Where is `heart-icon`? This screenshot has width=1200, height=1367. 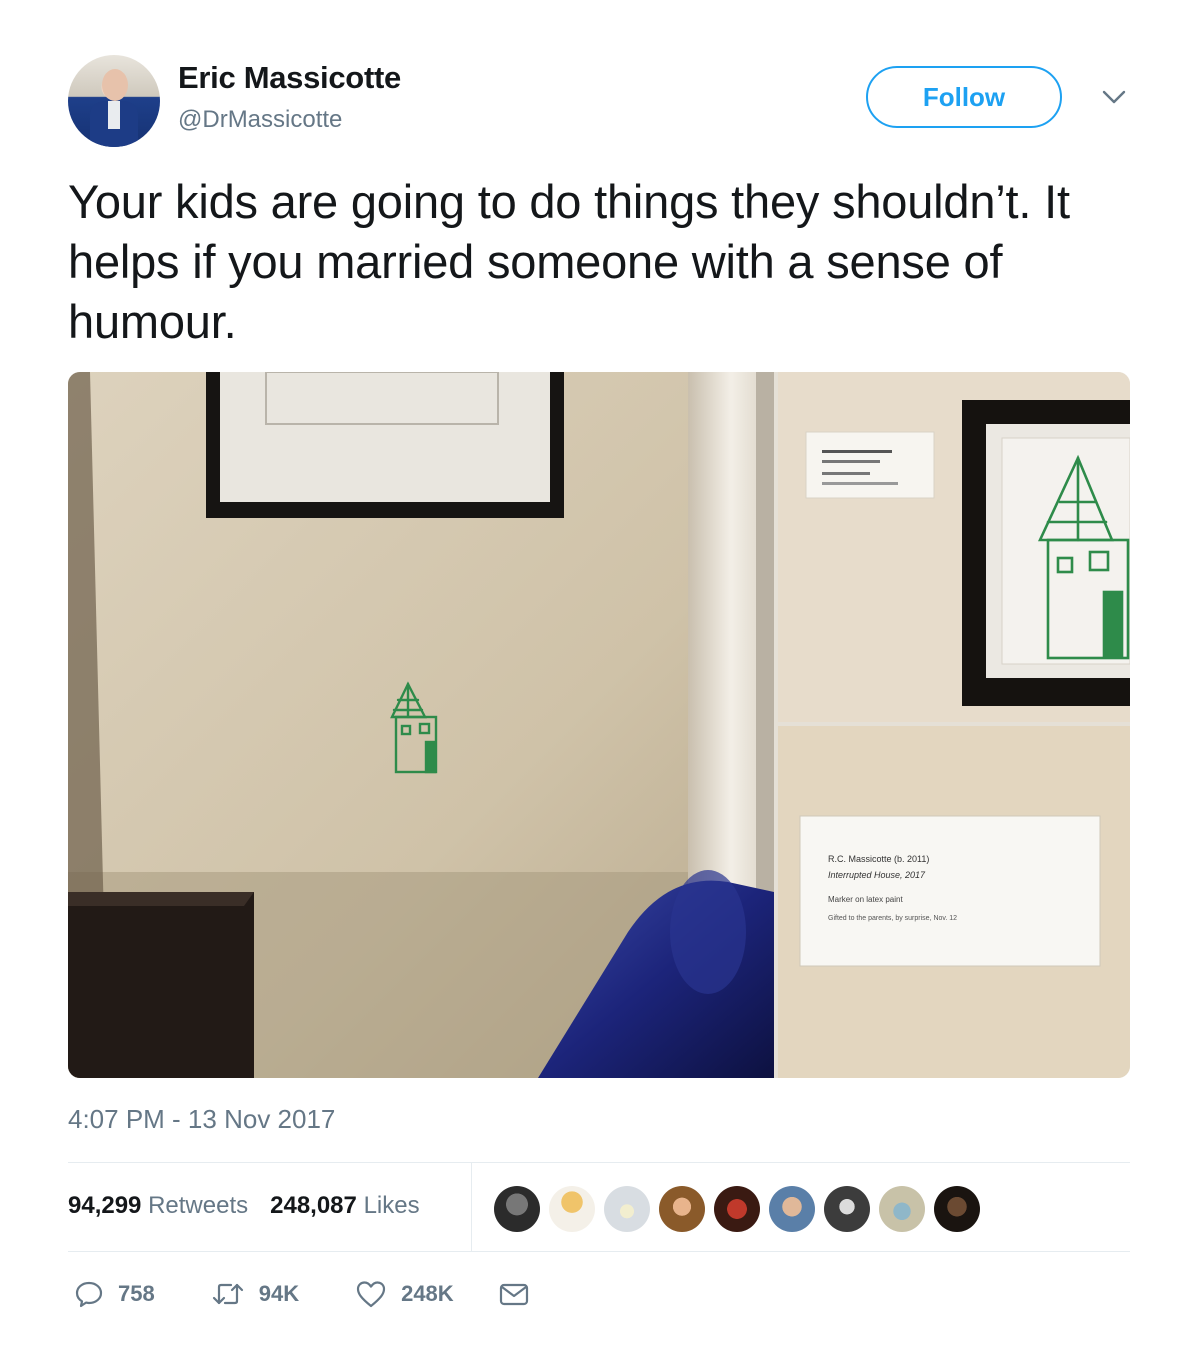
heart-icon is located at coordinates (371, 1294).